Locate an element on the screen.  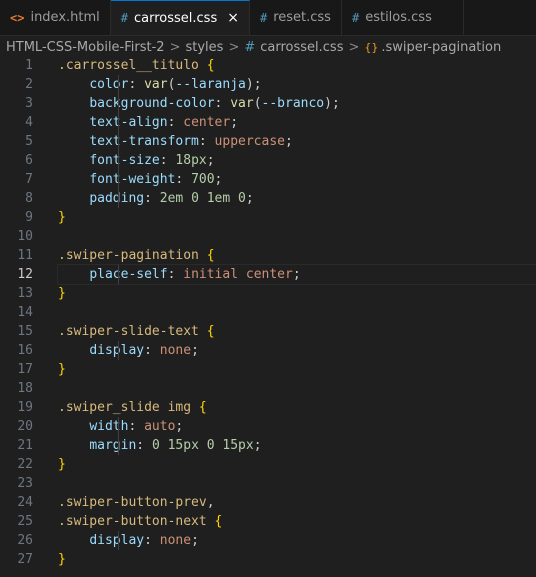
indent-guide is located at coordinates (118, 198).